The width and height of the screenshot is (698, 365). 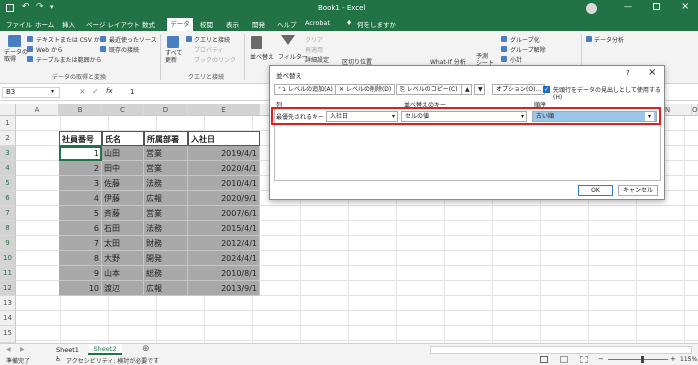 I want to click on account-icon, so click(x=591, y=8).